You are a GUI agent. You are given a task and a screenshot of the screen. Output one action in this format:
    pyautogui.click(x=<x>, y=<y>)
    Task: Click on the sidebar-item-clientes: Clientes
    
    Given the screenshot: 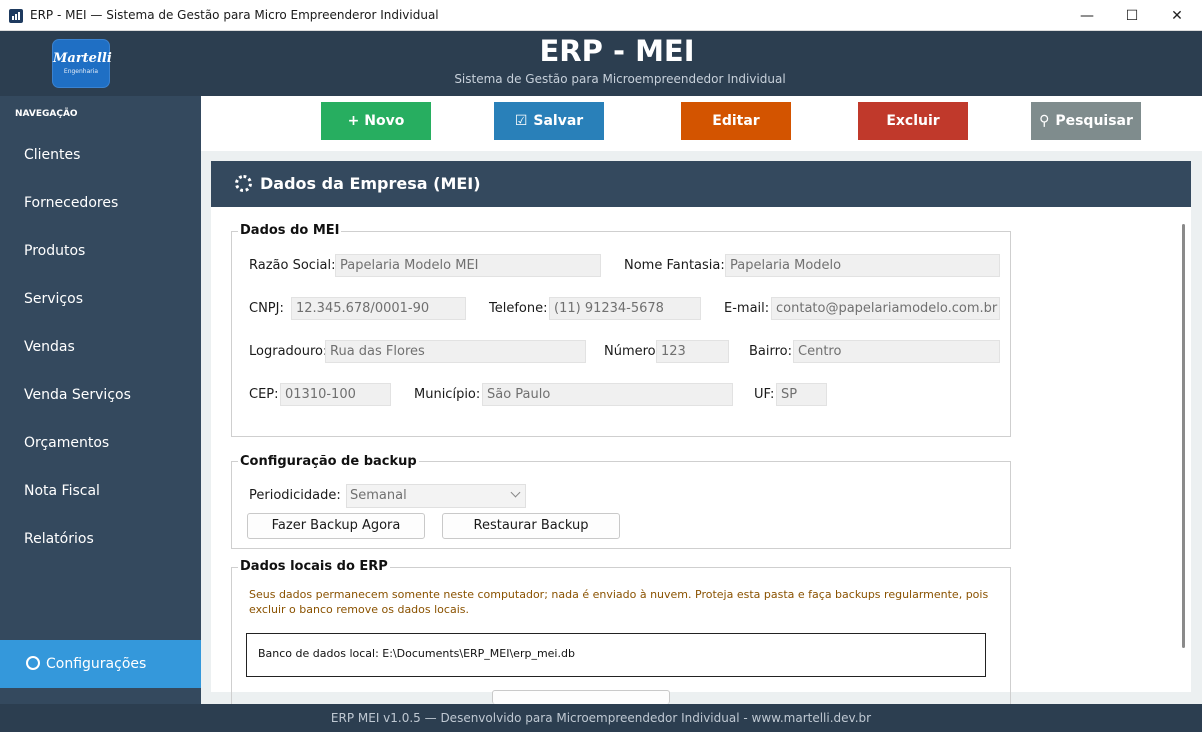 What is the action you would take?
    pyautogui.click(x=100, y=155)
    